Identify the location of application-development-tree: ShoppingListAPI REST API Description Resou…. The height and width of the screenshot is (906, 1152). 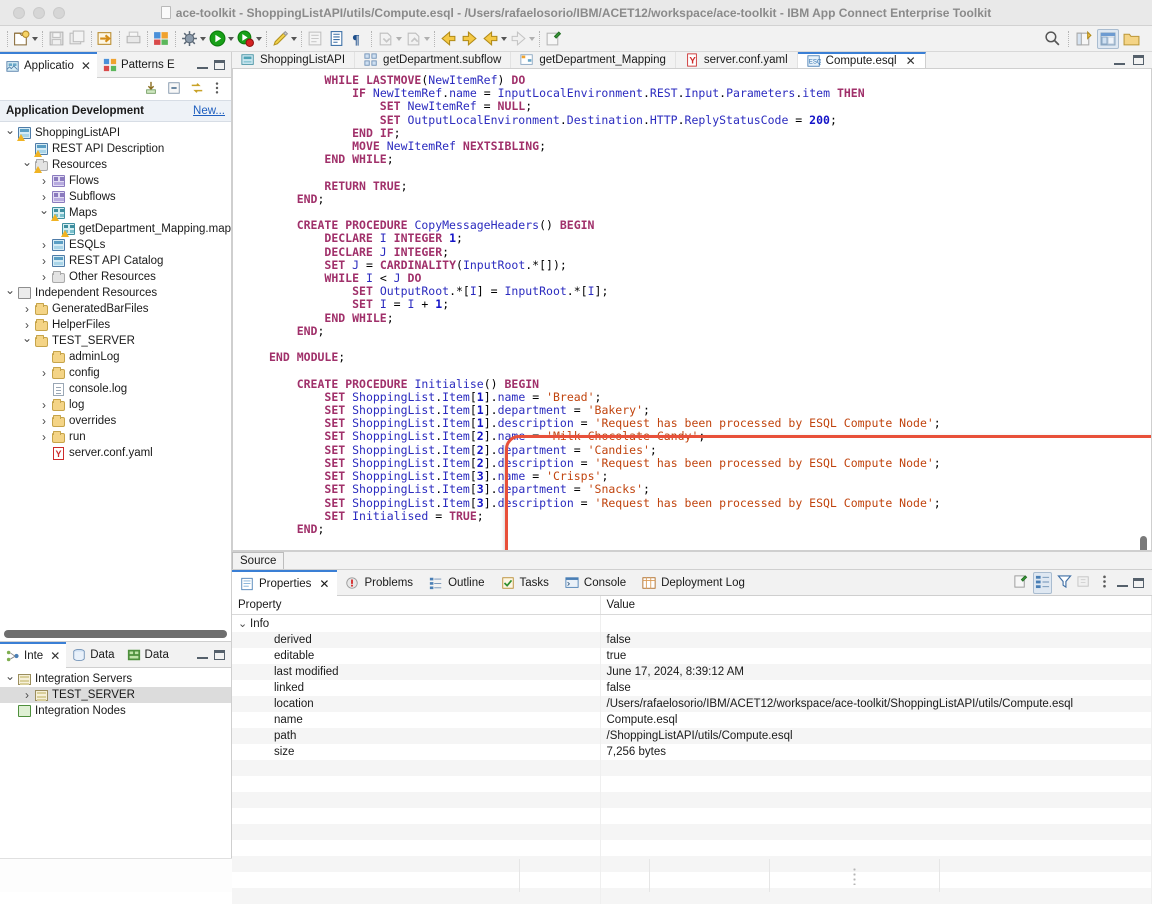
(115, 374).